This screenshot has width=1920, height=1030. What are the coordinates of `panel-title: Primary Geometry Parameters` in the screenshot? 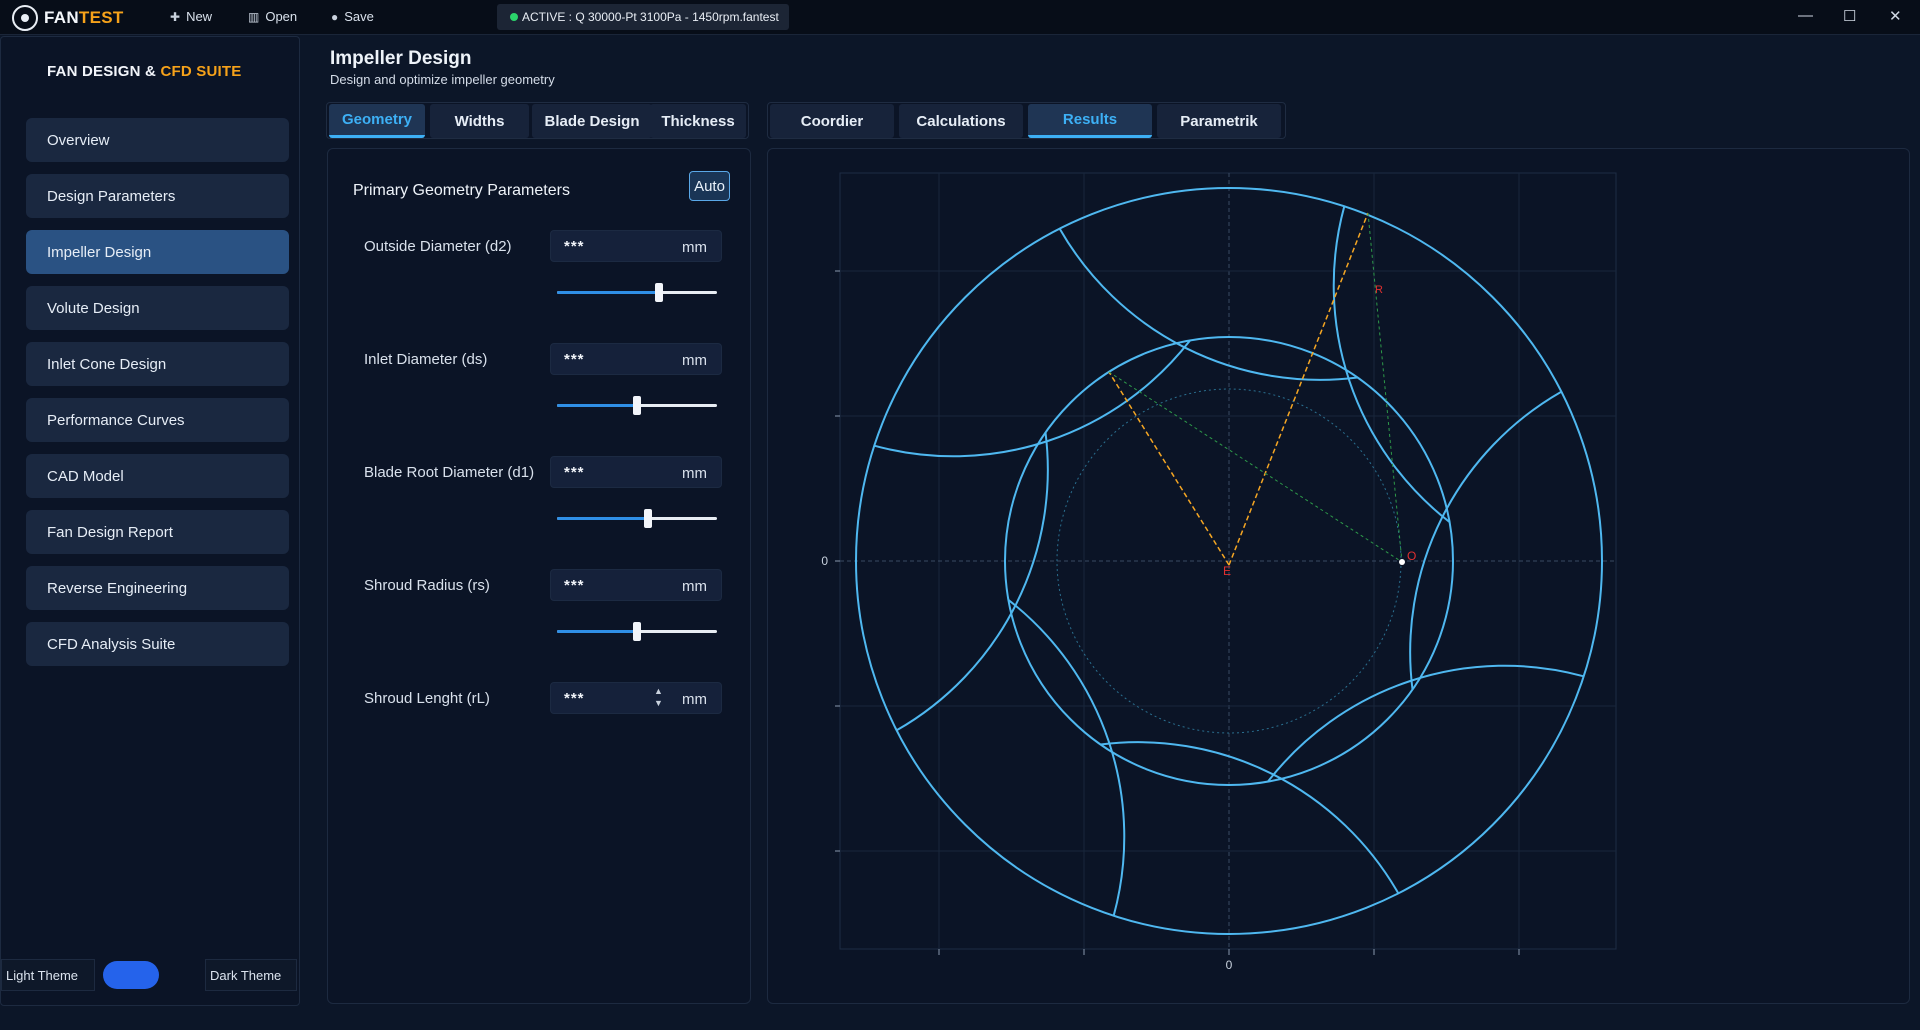 It's located at (461, 190).